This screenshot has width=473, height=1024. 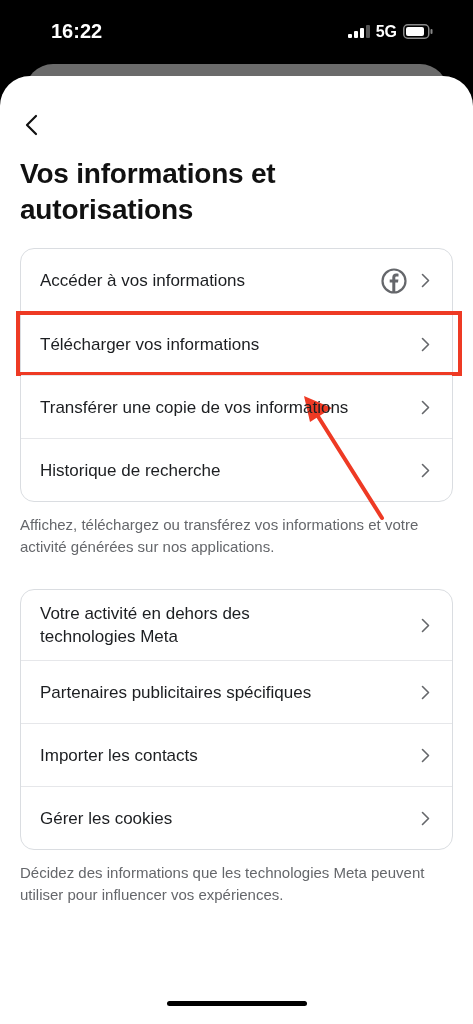 What do you see at coordinates (77, 31) in the screenshot?
I see `status-time: 16:22` at bounding box center [77, 31].